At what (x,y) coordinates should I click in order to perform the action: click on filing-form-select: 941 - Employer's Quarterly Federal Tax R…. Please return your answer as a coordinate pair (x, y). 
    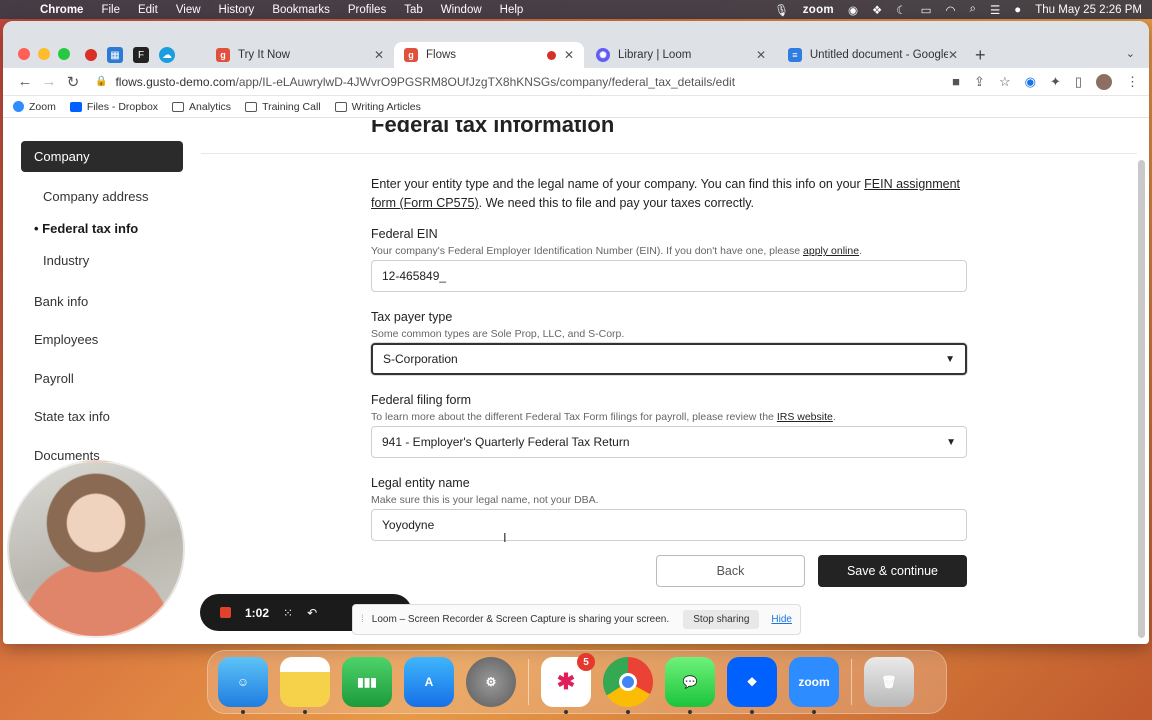
    Looking at the image, I should click on (669, 442).